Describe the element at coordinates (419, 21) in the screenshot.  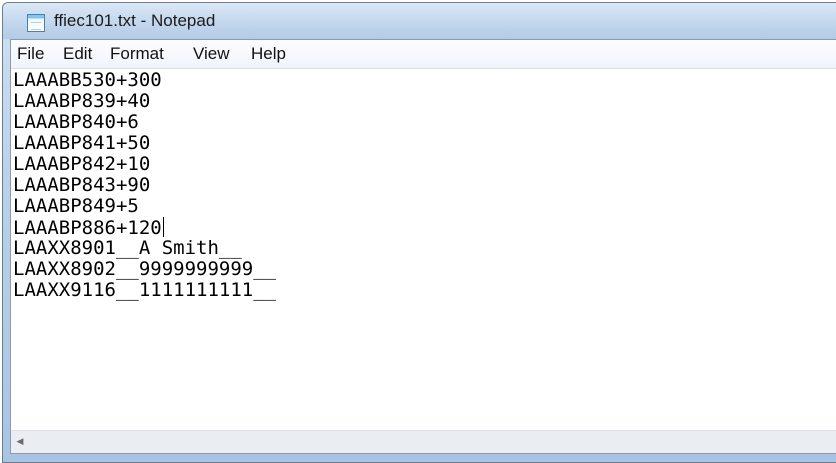
I see `title-bar: ffiec101.txt - Notepad` at that location.